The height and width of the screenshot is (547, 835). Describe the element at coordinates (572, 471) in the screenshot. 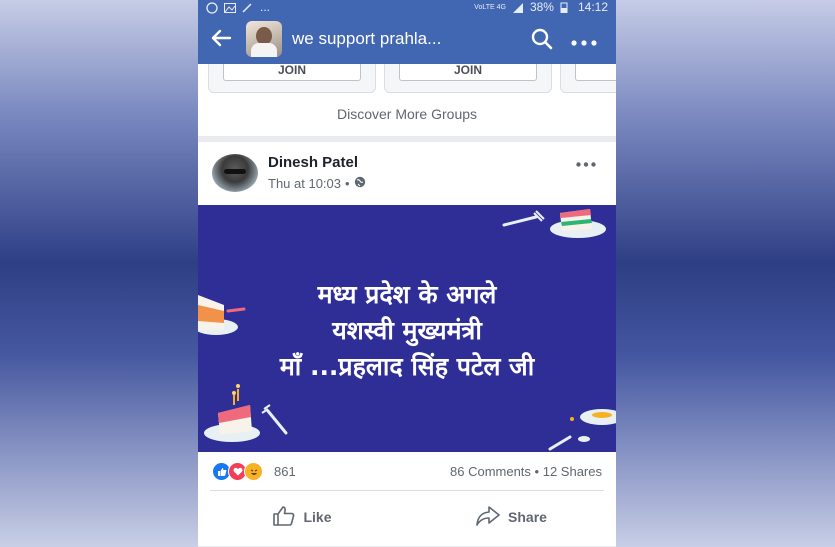

I see `shares-count: 12 Shares` at that location.